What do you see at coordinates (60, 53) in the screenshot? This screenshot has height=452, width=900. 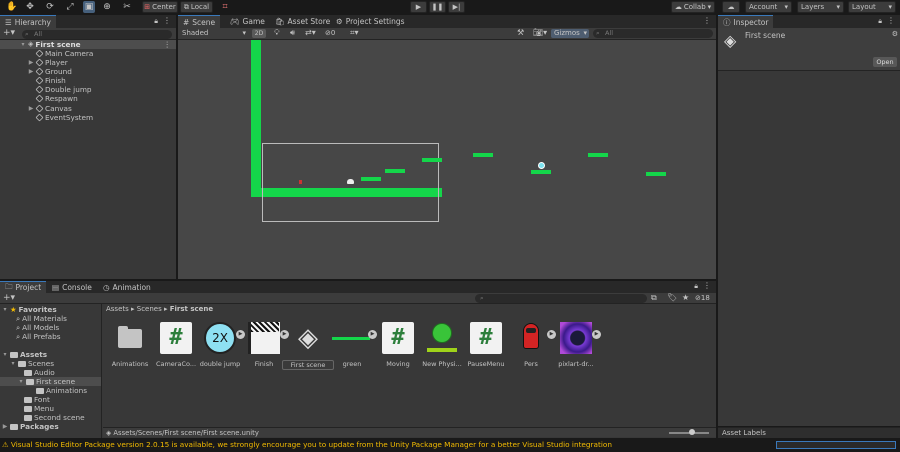 I see `hierarchy-item-main-camera: Main Camera` at bounding box center [60, 53].